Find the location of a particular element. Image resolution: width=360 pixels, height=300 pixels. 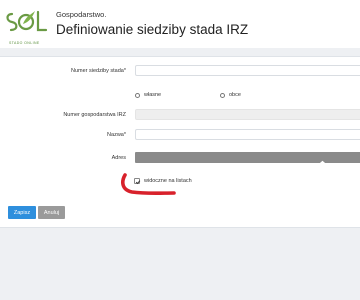

radio-foreign: obce is located at coordinates (230, 95).